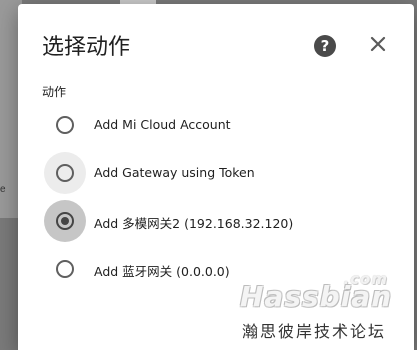 The image size is (417, 350). I want to click on watermark-slogan: 瀚思彼岸技术论坛, so click(314, 331).